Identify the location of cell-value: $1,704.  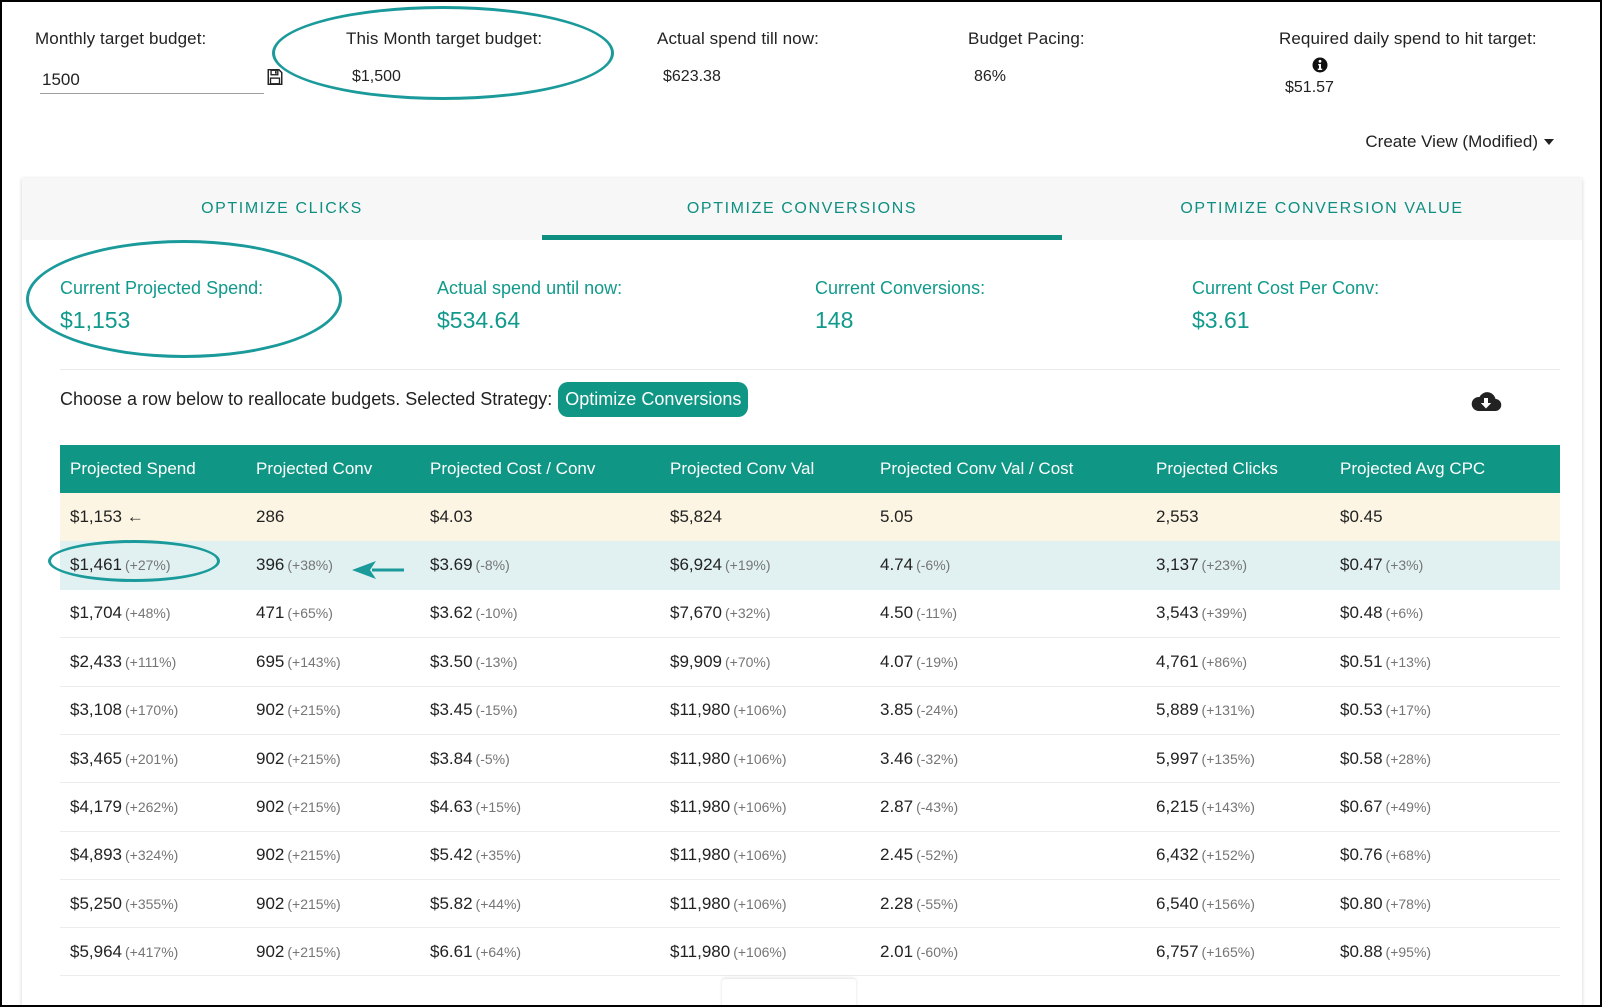
(96, 613).